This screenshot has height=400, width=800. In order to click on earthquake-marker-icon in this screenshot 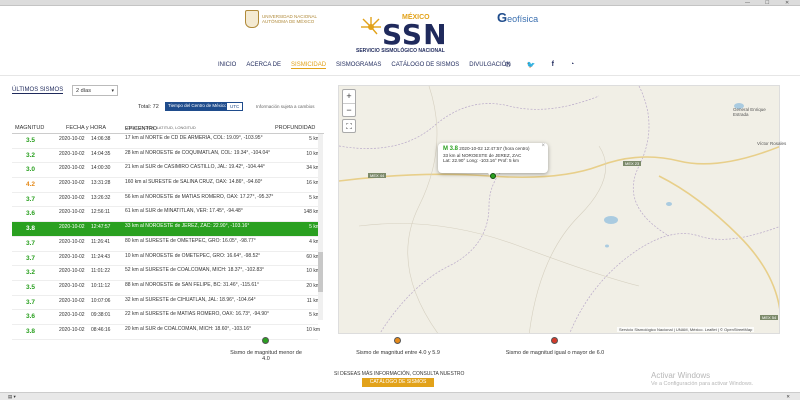, I will do `click(493, 176)`.